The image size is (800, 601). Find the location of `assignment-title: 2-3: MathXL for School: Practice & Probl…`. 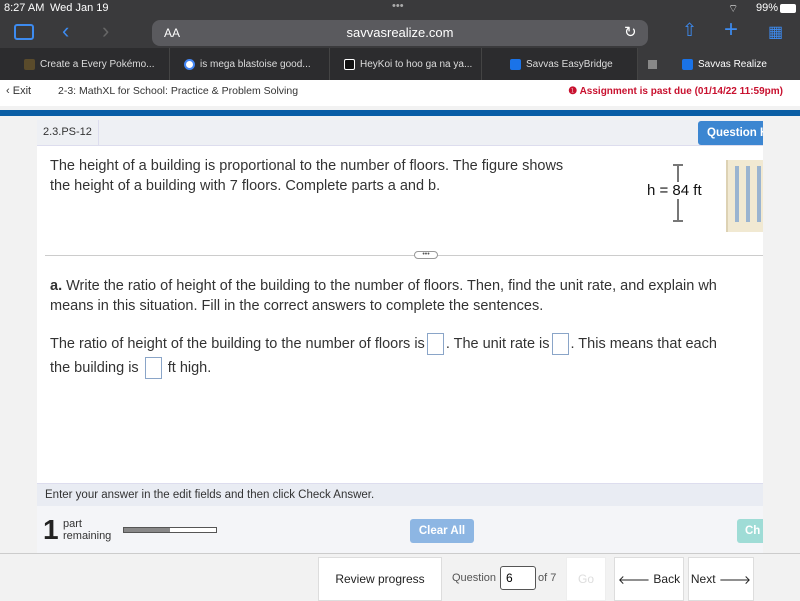

assignment-title: 2-3: MathXL for School: Practice & Probl… is located at coordinates (178, 91).